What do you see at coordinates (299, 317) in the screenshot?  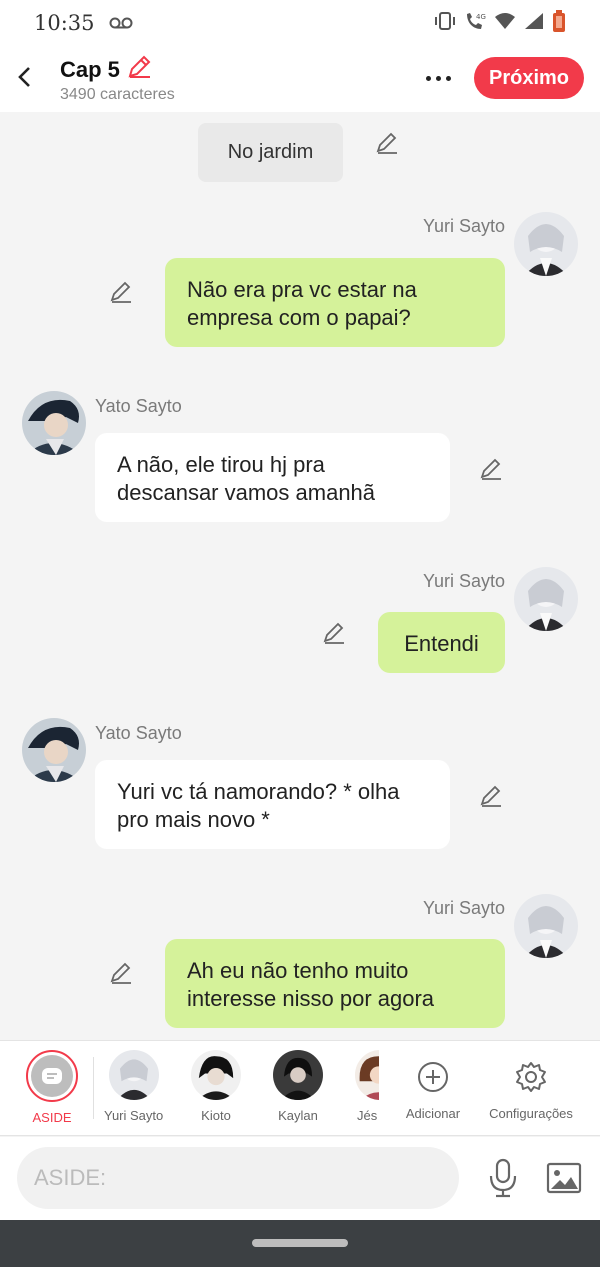 I see `message-line: empresa com o papai?` at bounding box center [299, 317].